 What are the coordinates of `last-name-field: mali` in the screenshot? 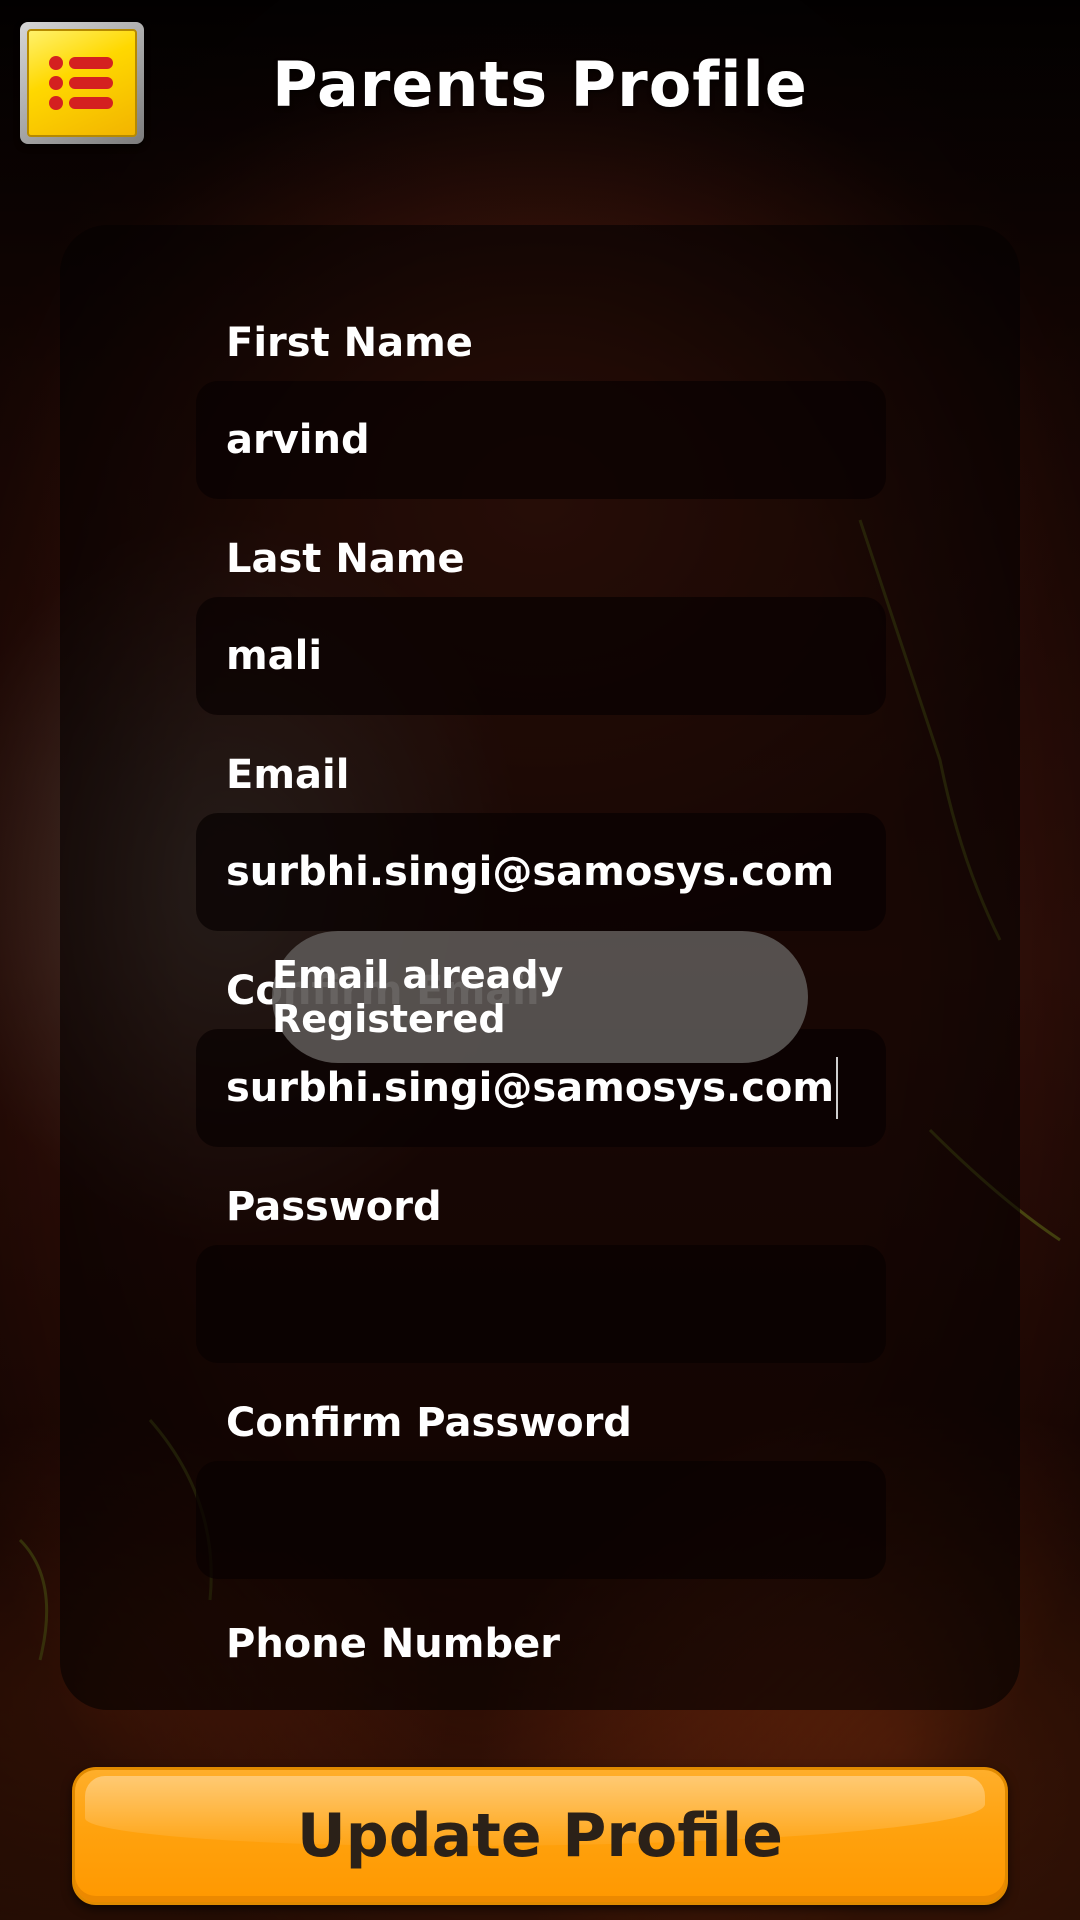 It's located at (541, 656).